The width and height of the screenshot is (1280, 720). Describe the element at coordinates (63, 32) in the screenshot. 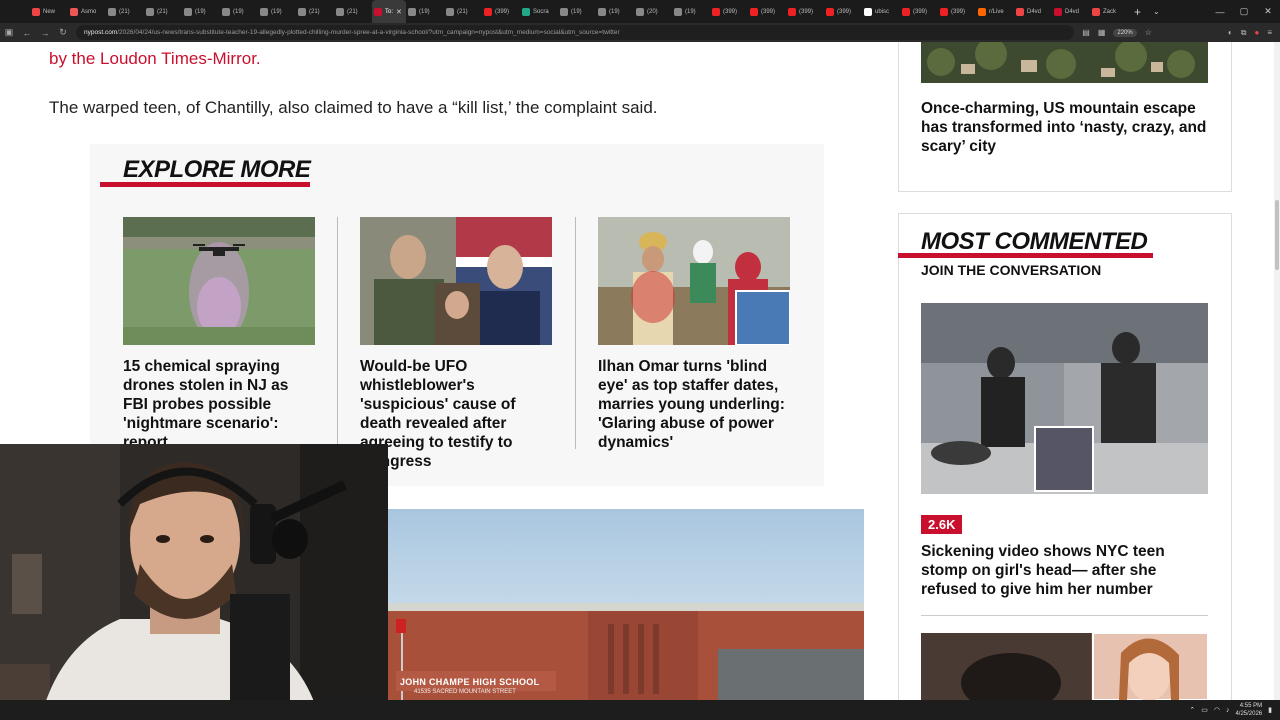

I see `reload-icon: ↻` at that location.